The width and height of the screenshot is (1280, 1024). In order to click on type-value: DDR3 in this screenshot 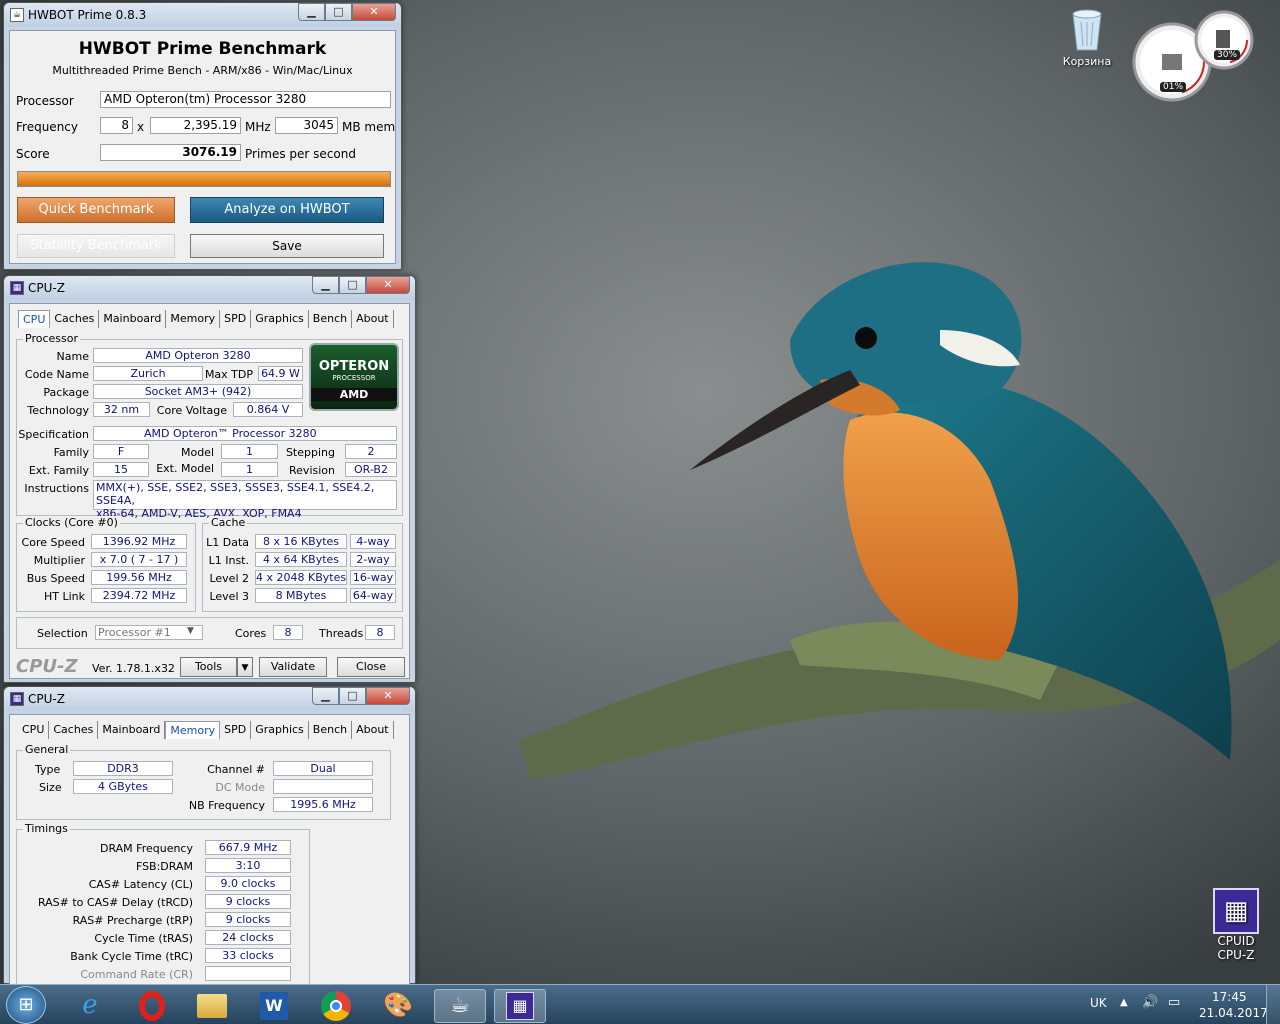, I will do `click(123, 768)`.